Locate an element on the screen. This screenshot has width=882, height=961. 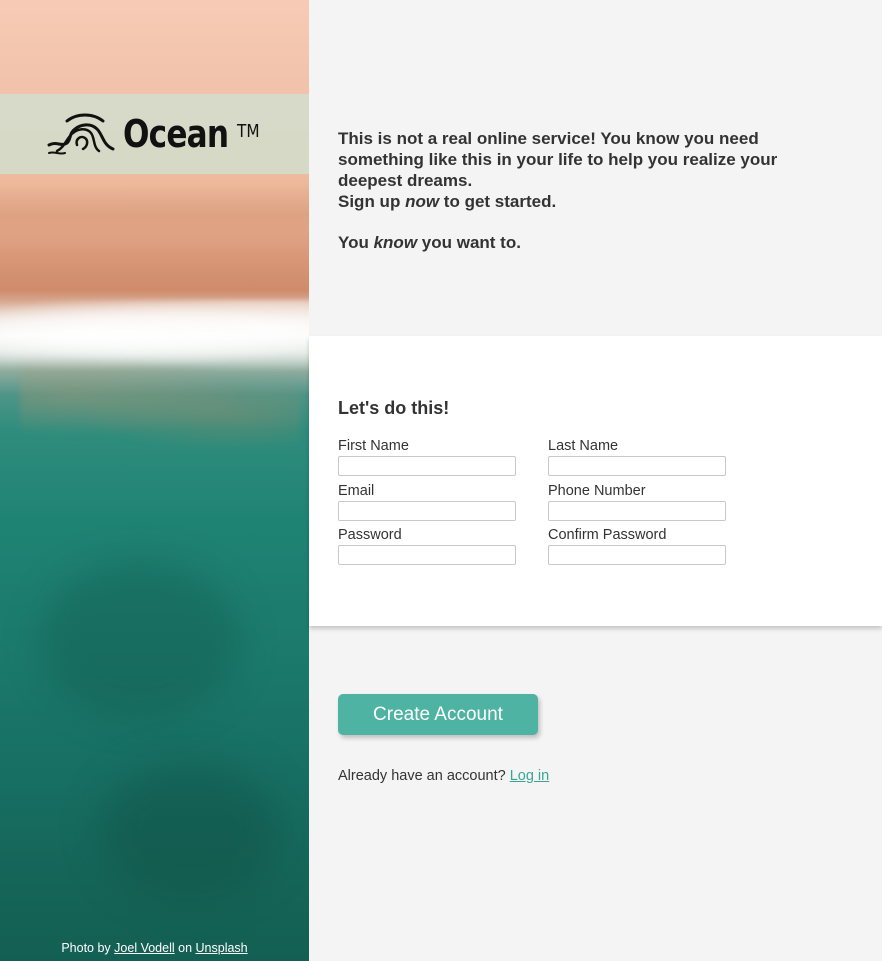
photo-credit: Photo by Joel Vodell on Unsplash is located at coordinates (154, 948).